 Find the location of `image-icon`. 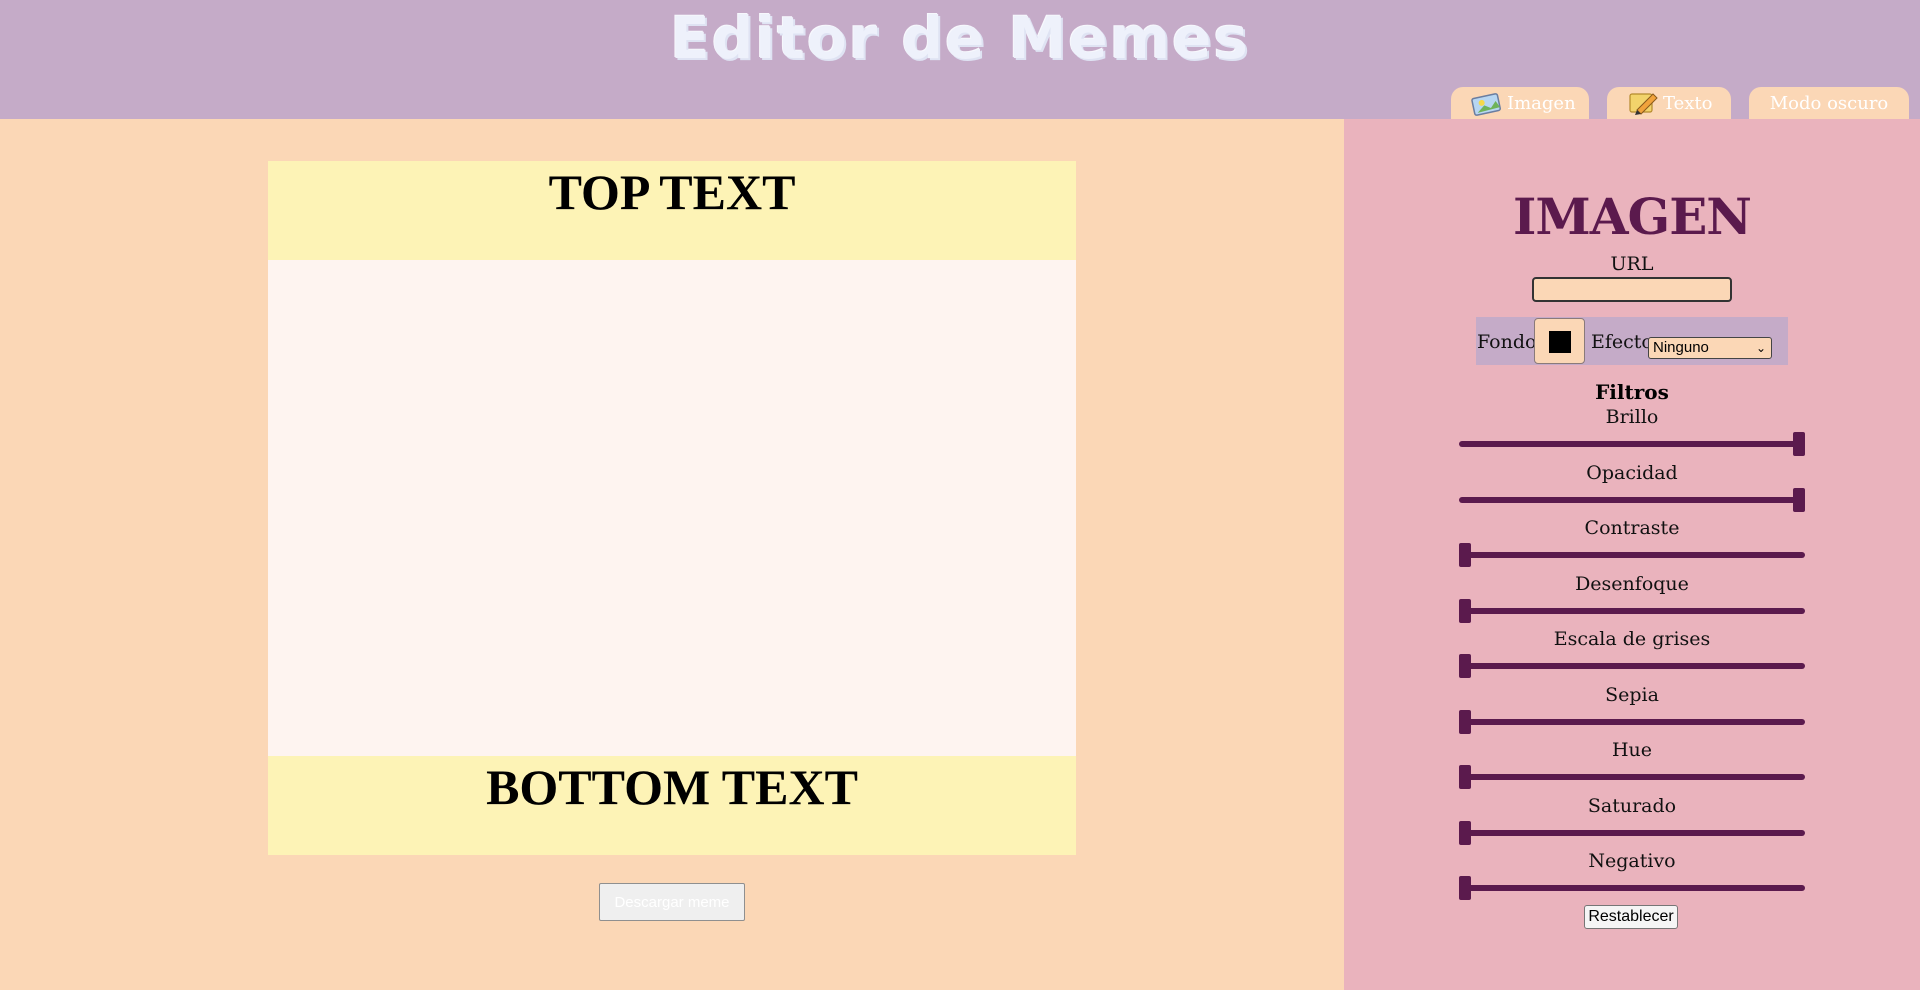

image-icon is located at coordinates (1487, 103).